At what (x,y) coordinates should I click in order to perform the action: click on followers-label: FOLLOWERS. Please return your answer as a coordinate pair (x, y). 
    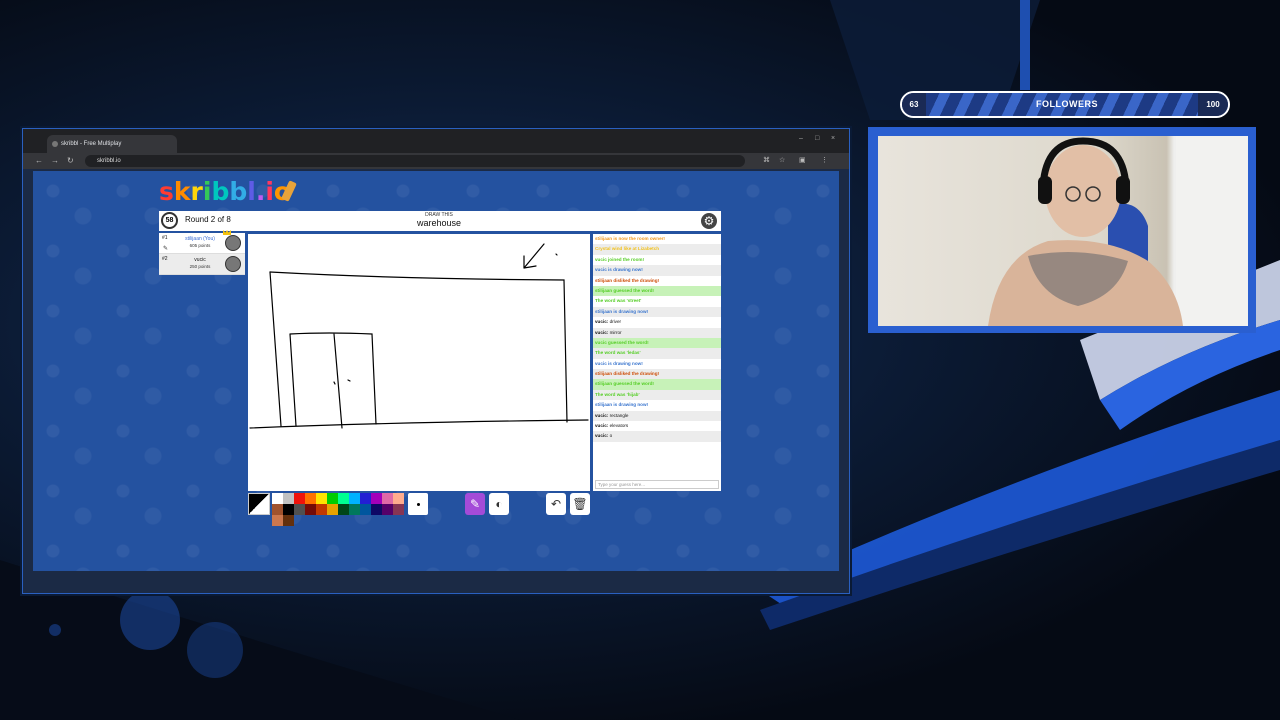
    Looking at the image, I should click on (1067, 104).